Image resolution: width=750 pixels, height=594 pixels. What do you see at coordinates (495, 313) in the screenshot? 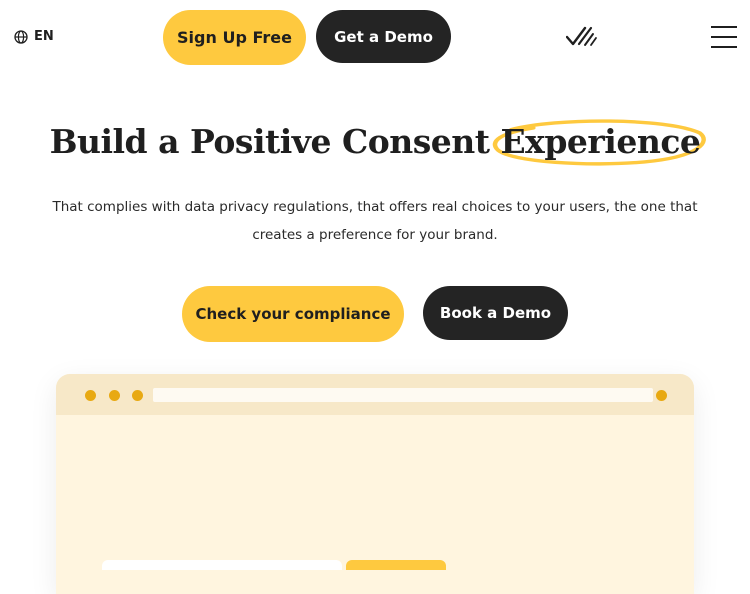
I see `book-a-demo-button: Book a Demo` at bounding box center [495, 313].